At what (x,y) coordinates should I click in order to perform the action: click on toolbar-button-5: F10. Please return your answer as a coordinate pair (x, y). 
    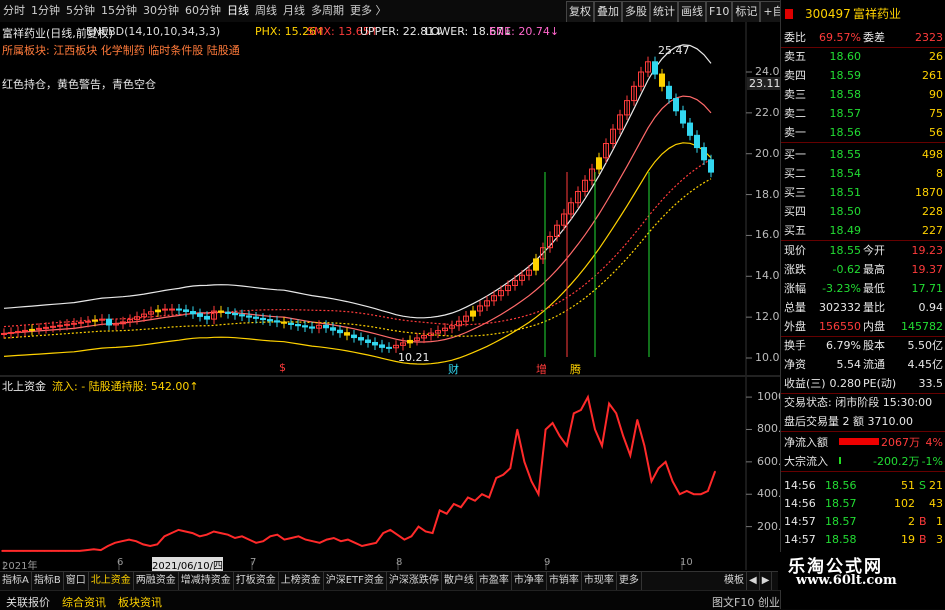
    Looking at the image, I should click on (719, 12).